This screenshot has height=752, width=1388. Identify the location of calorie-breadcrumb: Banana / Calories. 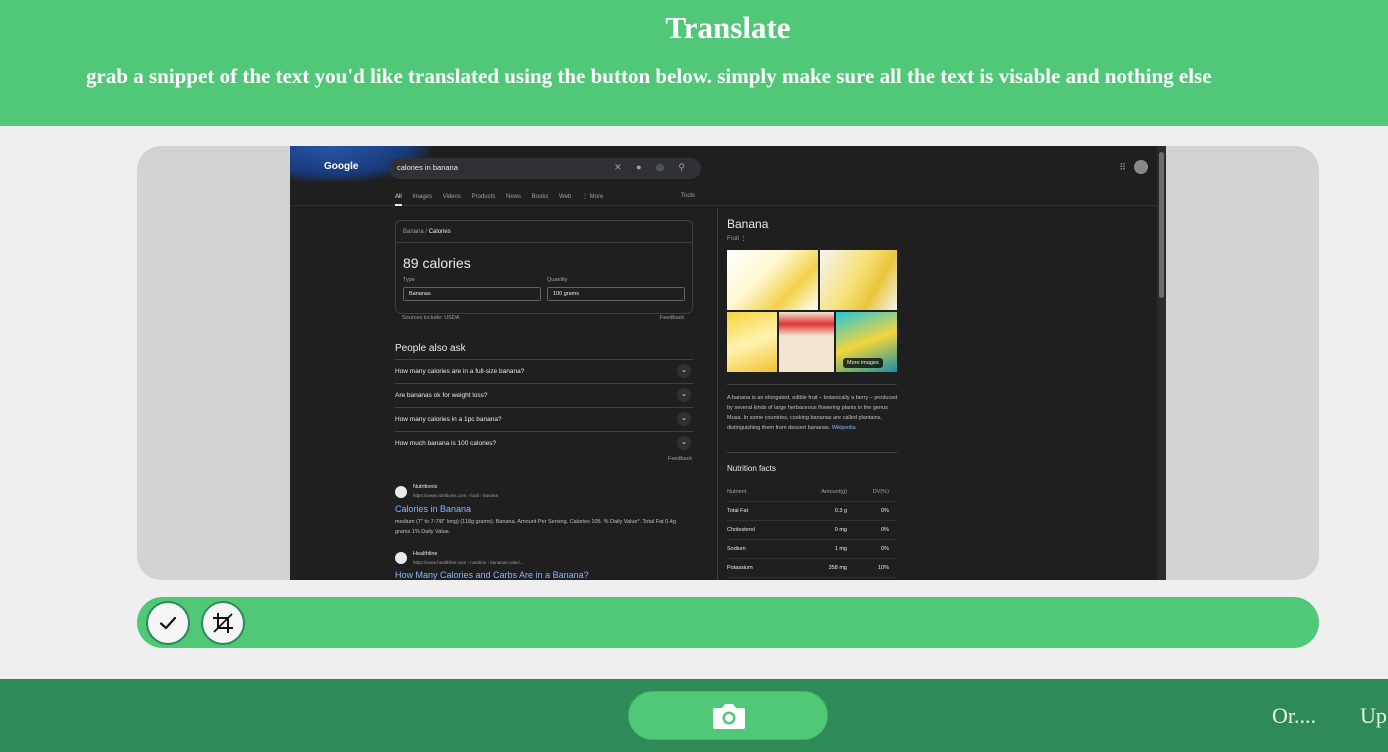
(427, 232).